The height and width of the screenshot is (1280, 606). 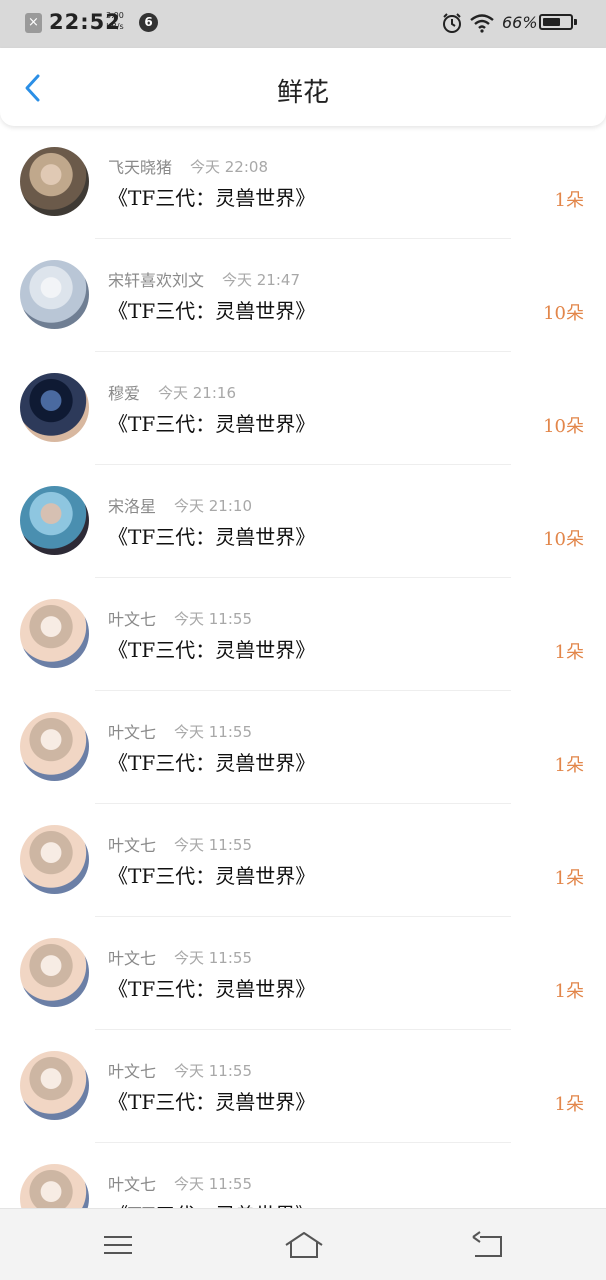 What do you see at coordinates (302, 93) in the screenshot?
I see `page-title: 鲜花` at bounding box center [302, 93].